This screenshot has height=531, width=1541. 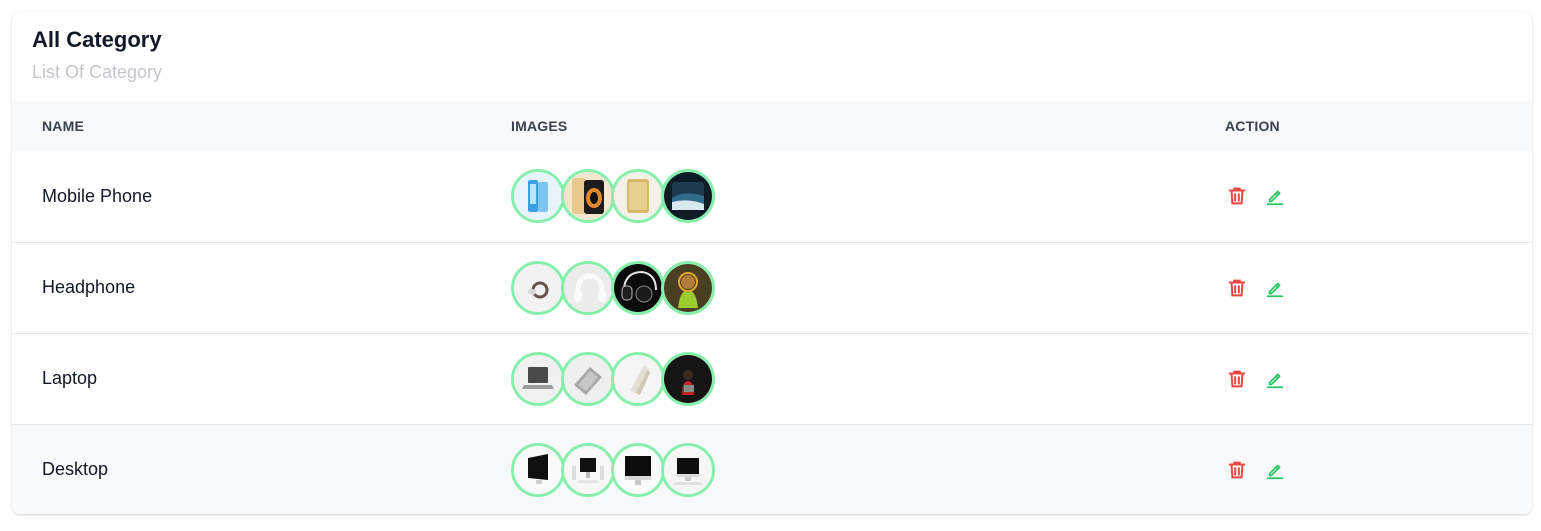 I want to click on table-header-row: NAME IMAGES ACTION, so click(x=772, y=126).